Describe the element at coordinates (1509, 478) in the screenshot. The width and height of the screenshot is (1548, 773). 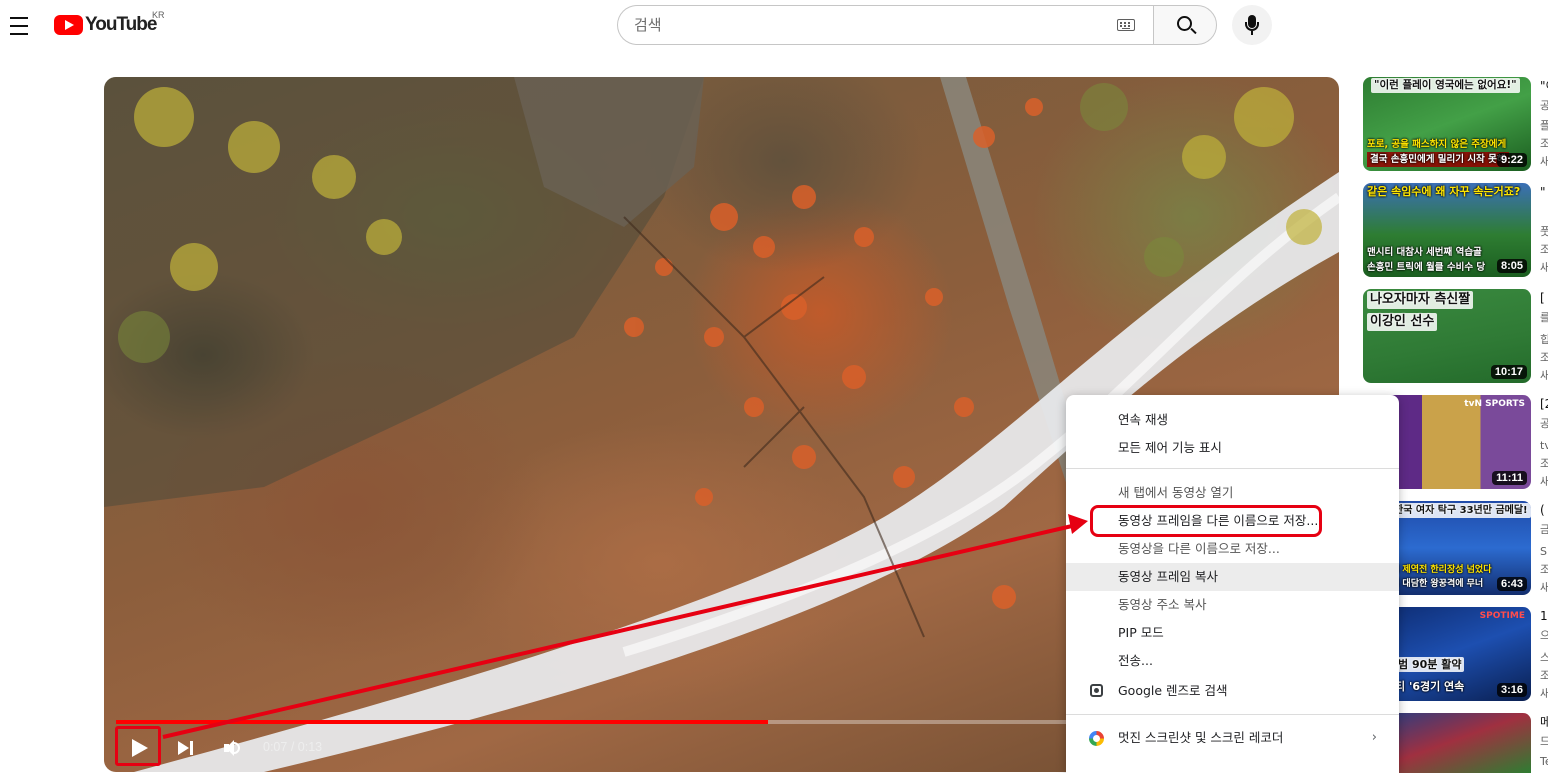
I see `video-duration: 11:11` at that location.